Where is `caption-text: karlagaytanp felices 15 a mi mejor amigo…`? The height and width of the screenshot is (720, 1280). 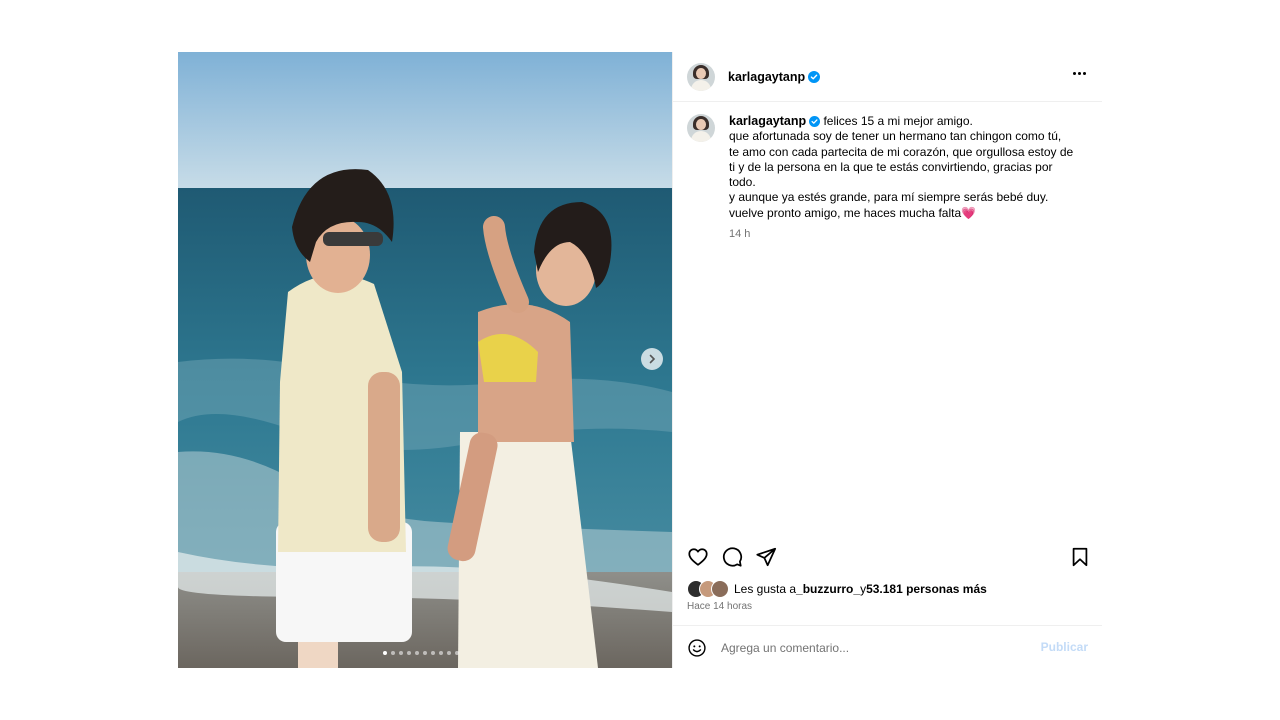 caption-text: karlagaytanp felices 15 a mi mejor amigo… is located at coordinates (904, 178).